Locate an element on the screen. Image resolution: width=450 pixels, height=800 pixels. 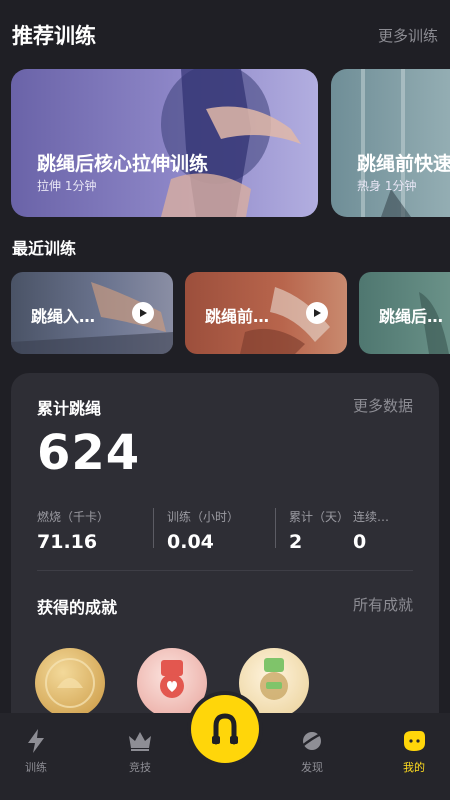
stat-label: 累计（天） is located at coordinates (319, 517).